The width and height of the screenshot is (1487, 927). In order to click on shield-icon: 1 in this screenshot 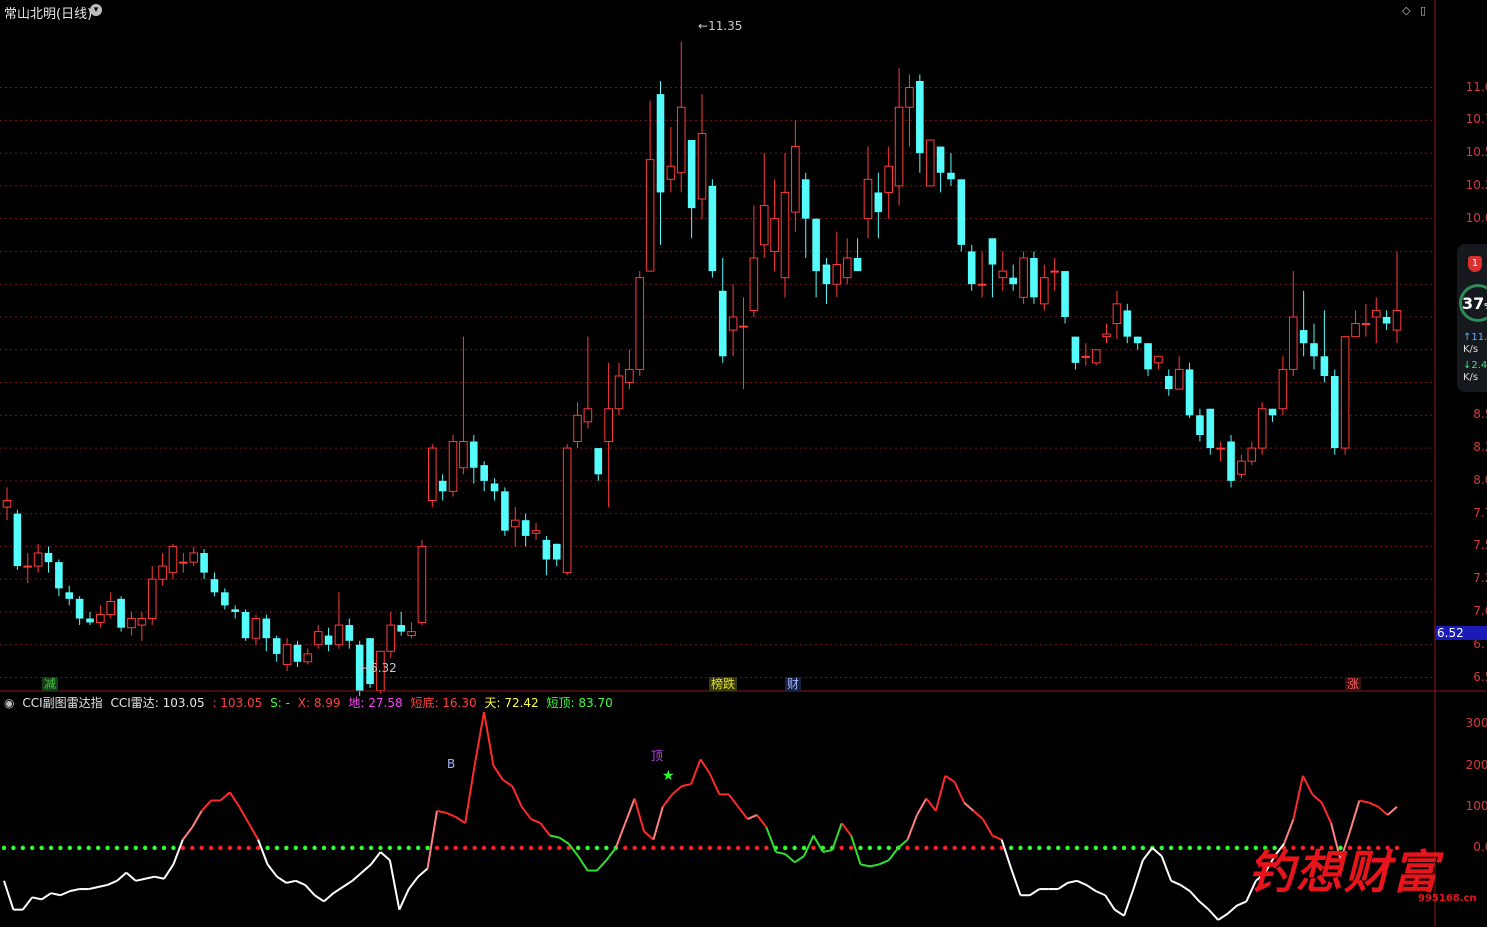, I will do `click(1475, 264)`.